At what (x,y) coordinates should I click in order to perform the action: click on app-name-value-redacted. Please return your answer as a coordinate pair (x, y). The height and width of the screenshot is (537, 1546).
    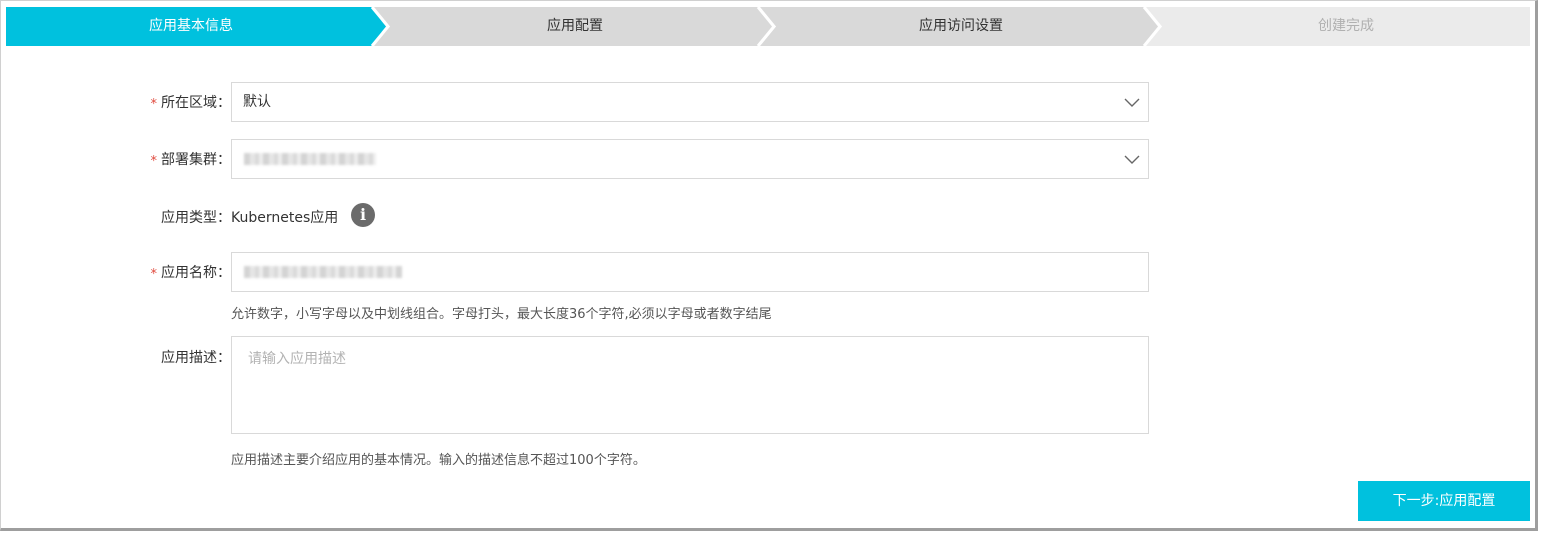
    Looking at the image, I should click on (323, 272).